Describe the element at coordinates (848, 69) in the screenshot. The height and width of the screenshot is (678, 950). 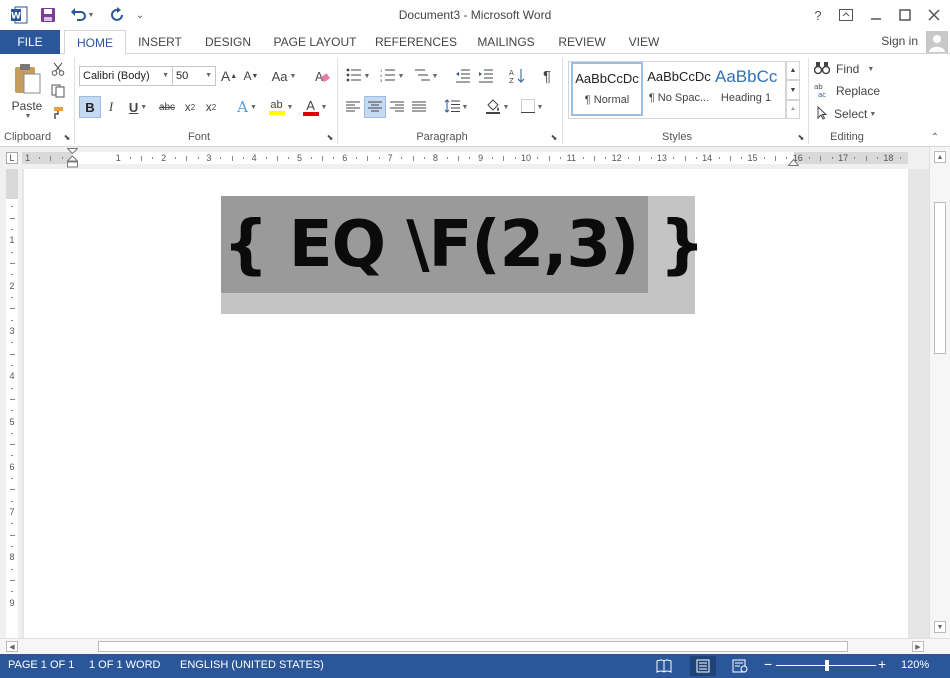
I see `find-button: Find ▼` at that location.